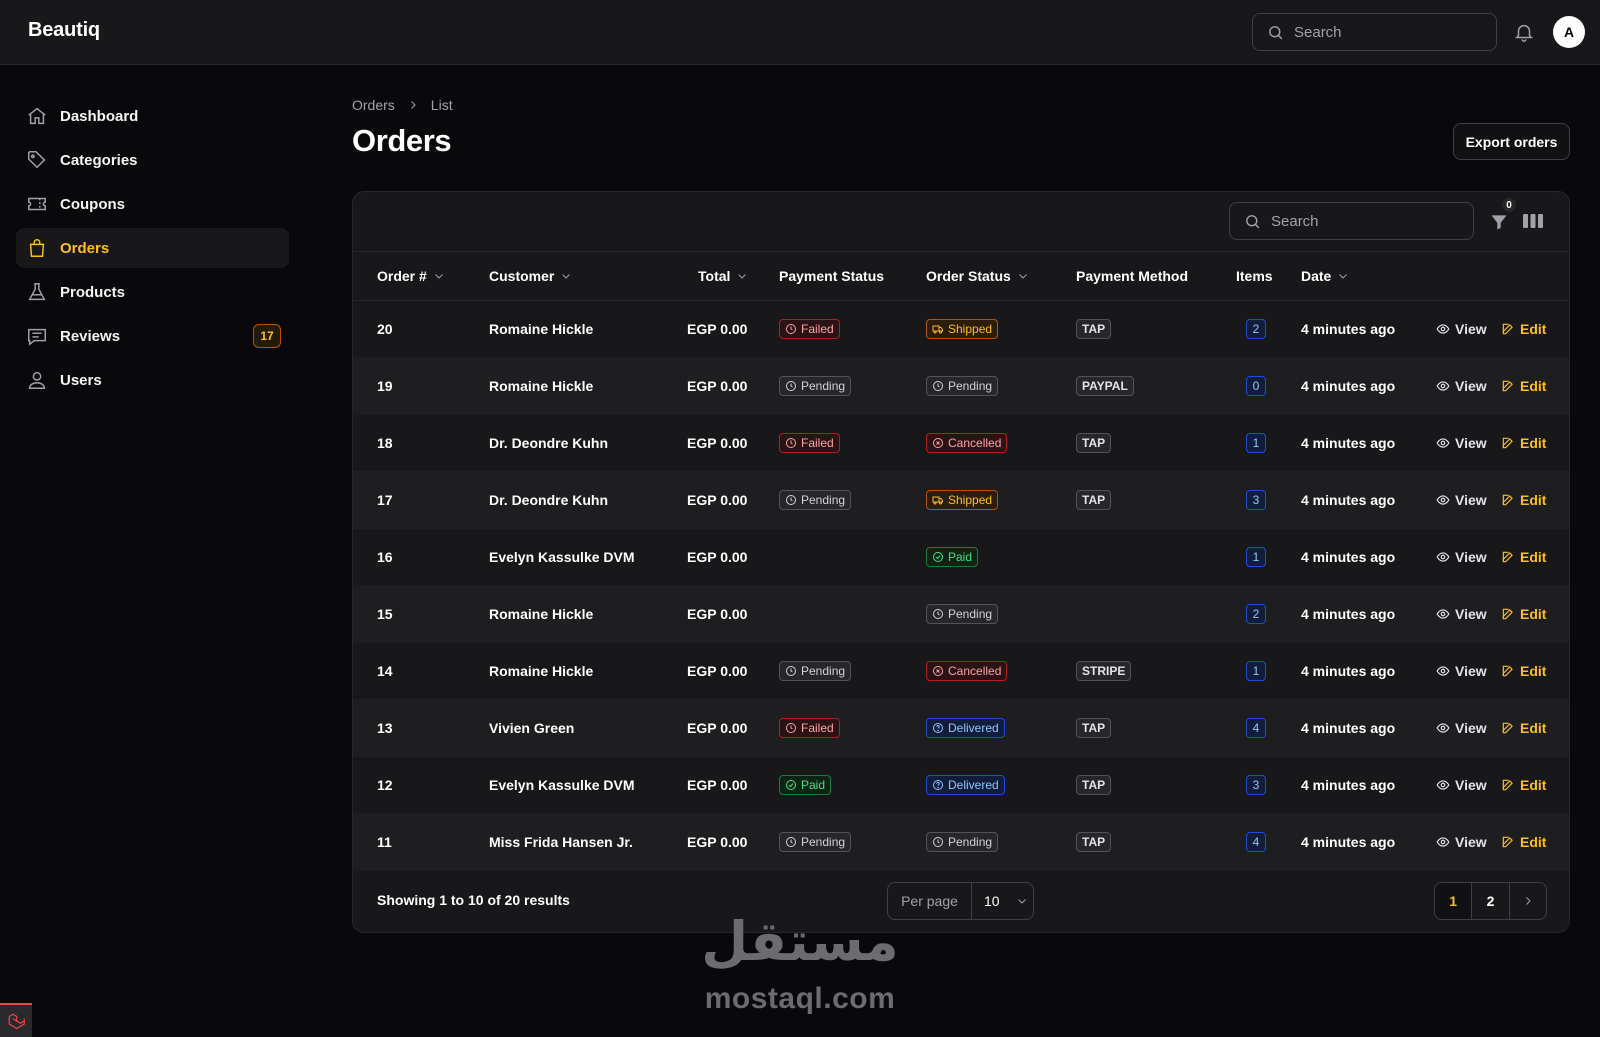 The image size is (1600, 1037). I want to click on items-count-badge: 3, so click(1256, 500).